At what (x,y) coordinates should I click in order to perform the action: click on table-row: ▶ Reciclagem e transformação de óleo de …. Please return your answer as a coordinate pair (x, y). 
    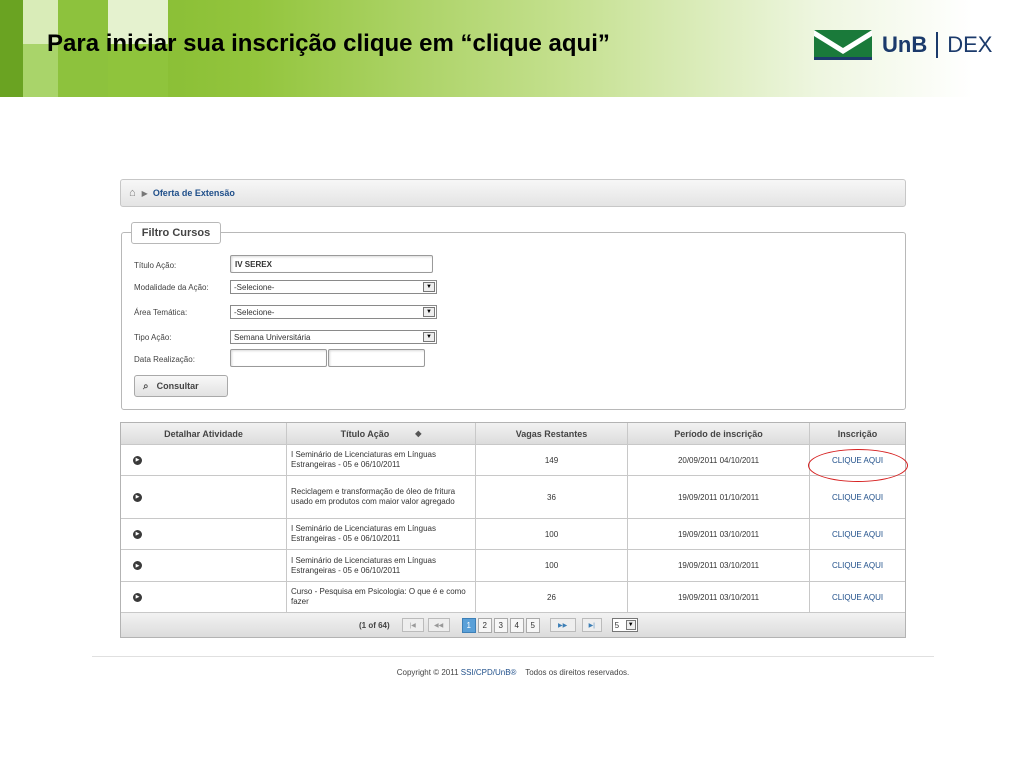
    Looking at the image, I should click on (513, 497).